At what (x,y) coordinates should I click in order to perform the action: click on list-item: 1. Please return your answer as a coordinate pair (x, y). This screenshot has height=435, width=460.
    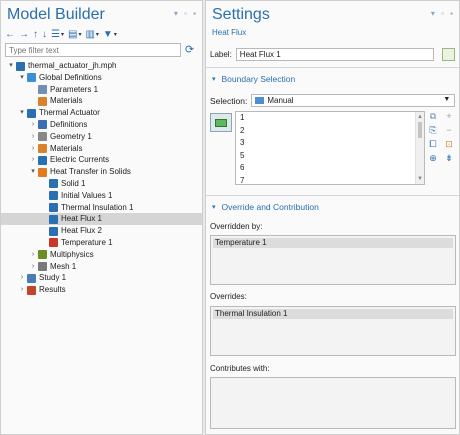
    Looking at the image, I should click on (330, 118).